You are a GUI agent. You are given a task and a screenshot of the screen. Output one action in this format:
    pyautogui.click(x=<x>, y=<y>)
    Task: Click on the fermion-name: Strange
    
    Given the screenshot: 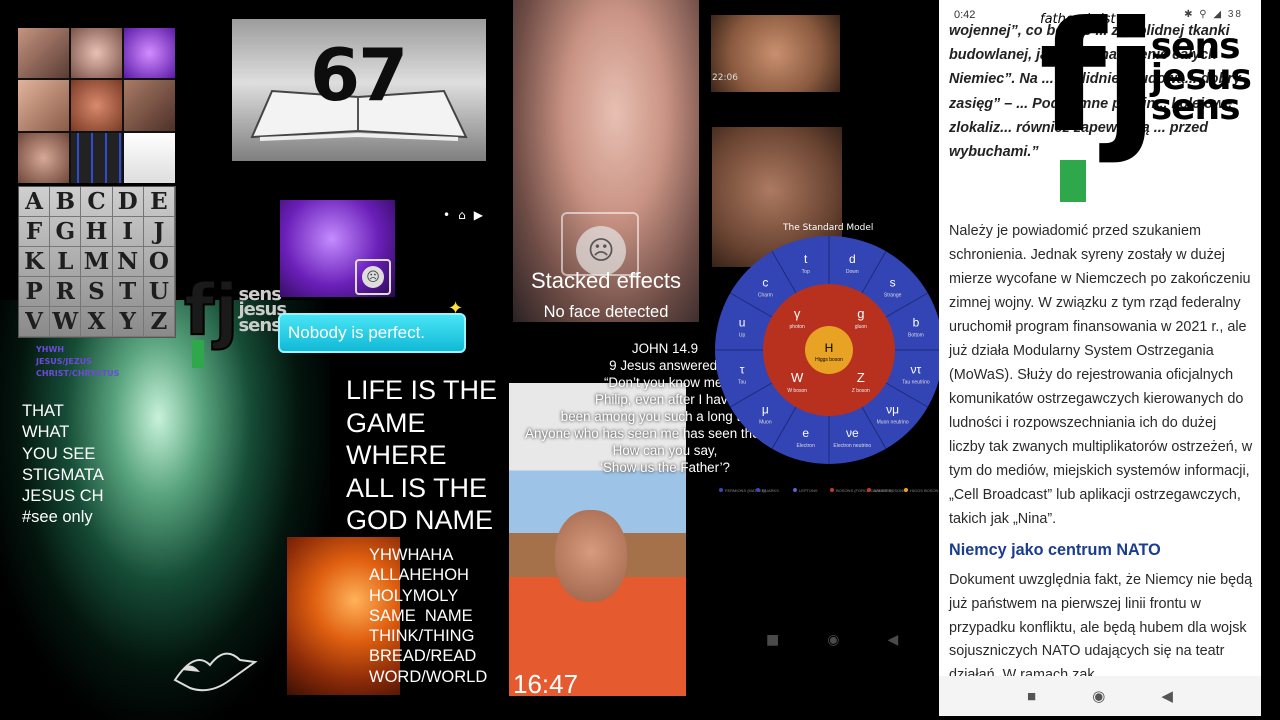 What is the action you would take?
    pyautogui.click(x=893, y=295)
    